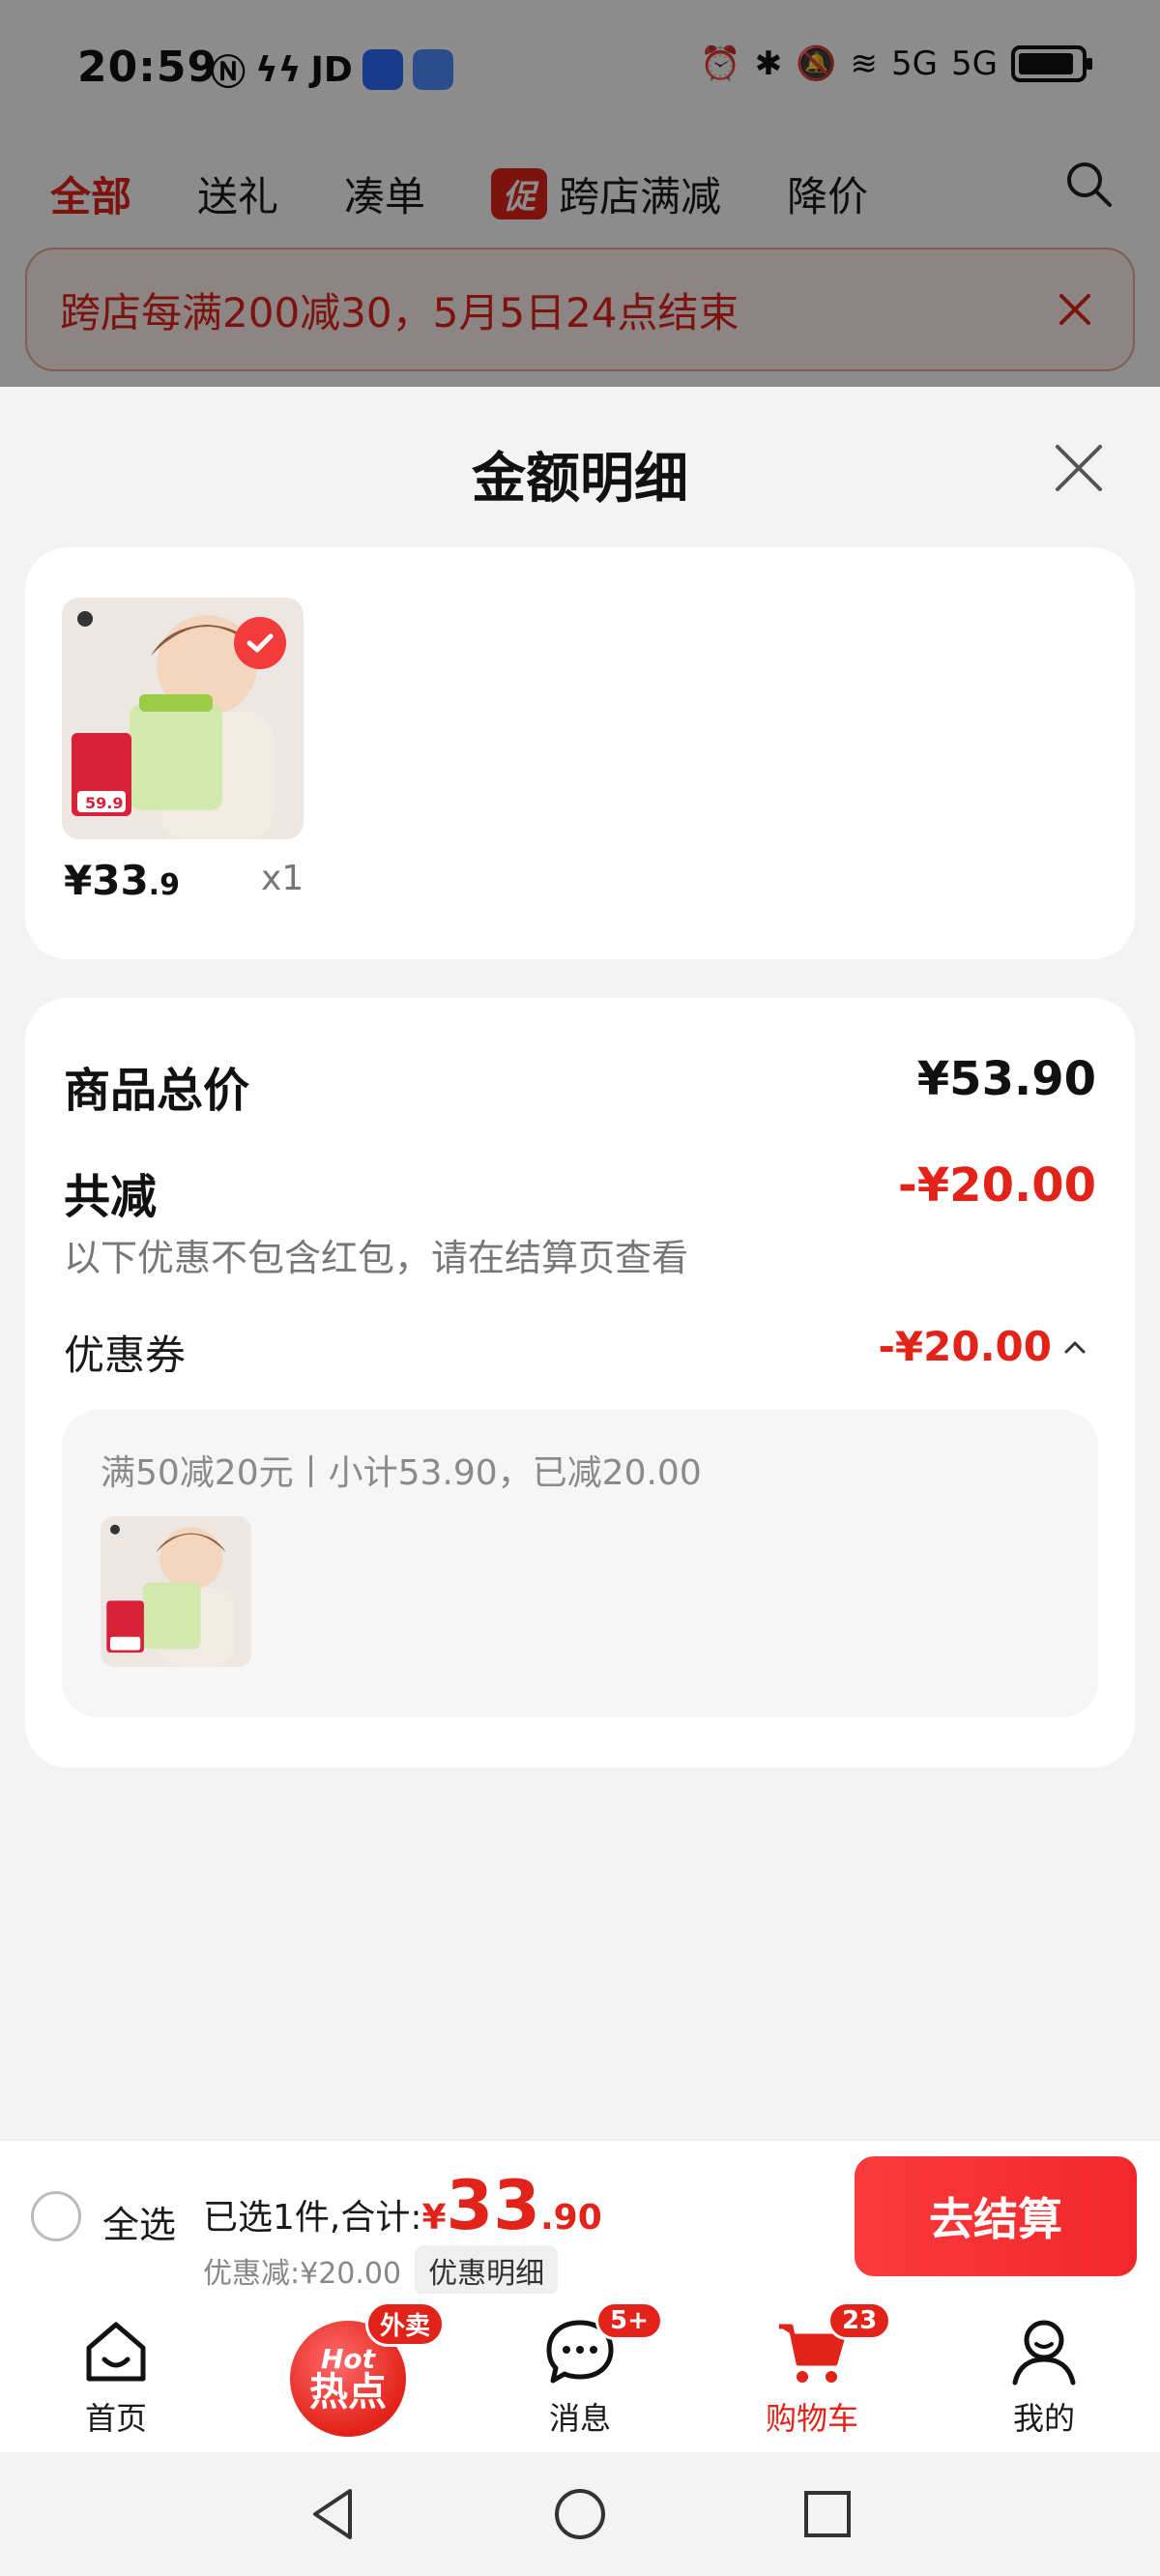 Image resolution: width=1160 pixels, height=2576 pixels. Describe the element at coordinates (116, 2352) in the screenshot. I see `home-icon` at that location.